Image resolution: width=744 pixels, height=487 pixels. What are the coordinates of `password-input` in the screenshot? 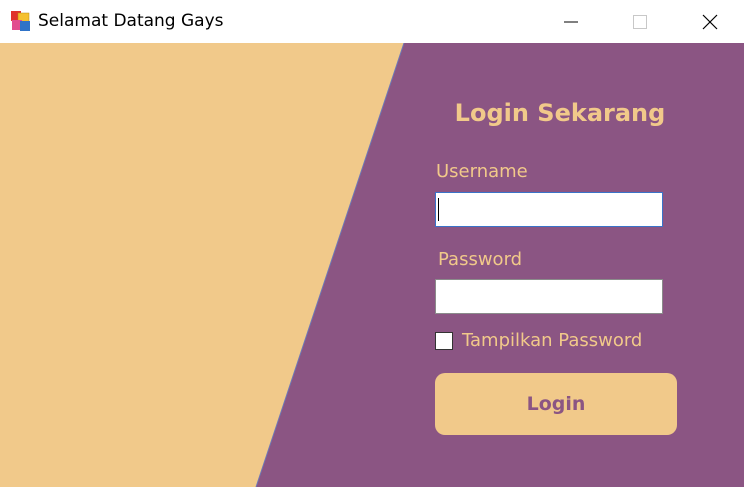 It's located at (549, 296).